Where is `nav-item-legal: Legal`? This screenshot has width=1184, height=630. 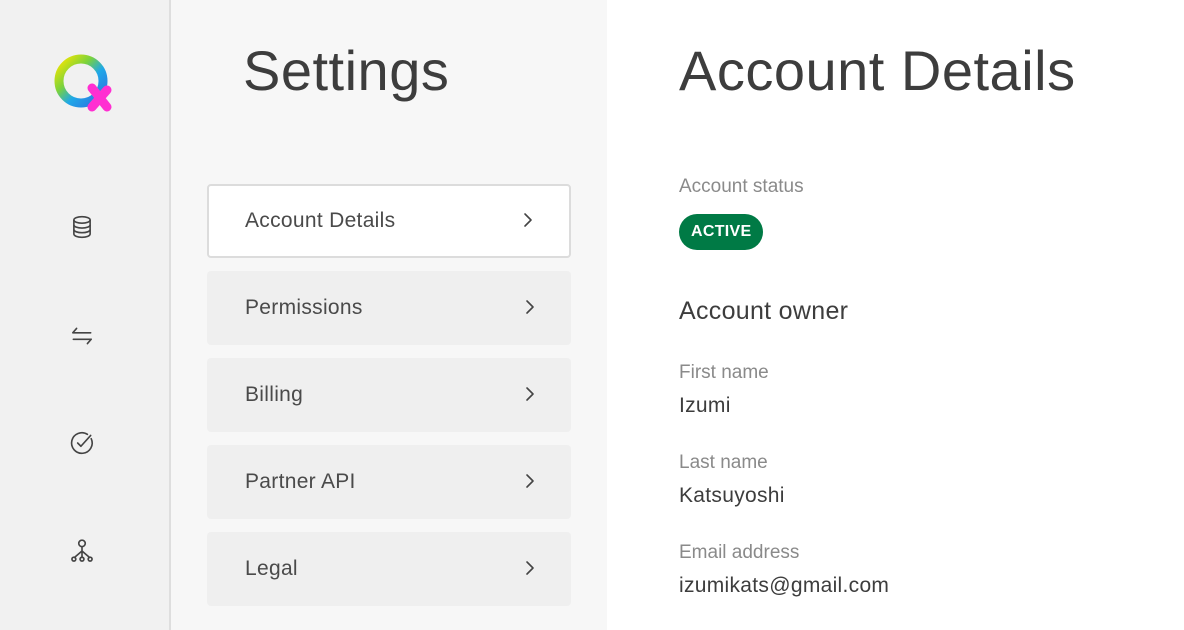 nav-item-legal: Legal is located at coordinates (389, 569).